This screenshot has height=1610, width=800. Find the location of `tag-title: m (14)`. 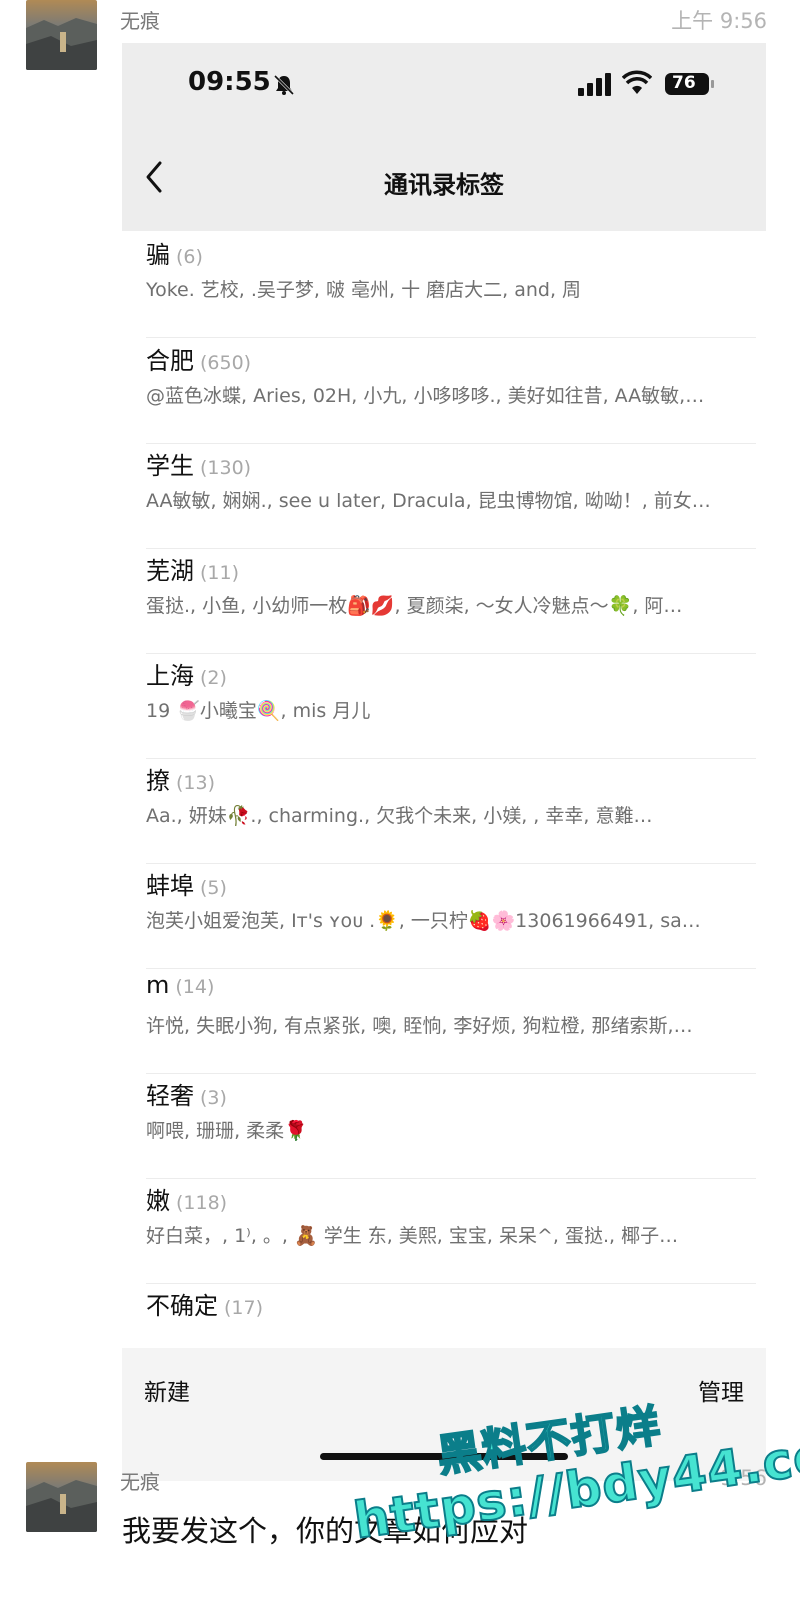

tag-title: m (14) is located at coordinates (180, 985).